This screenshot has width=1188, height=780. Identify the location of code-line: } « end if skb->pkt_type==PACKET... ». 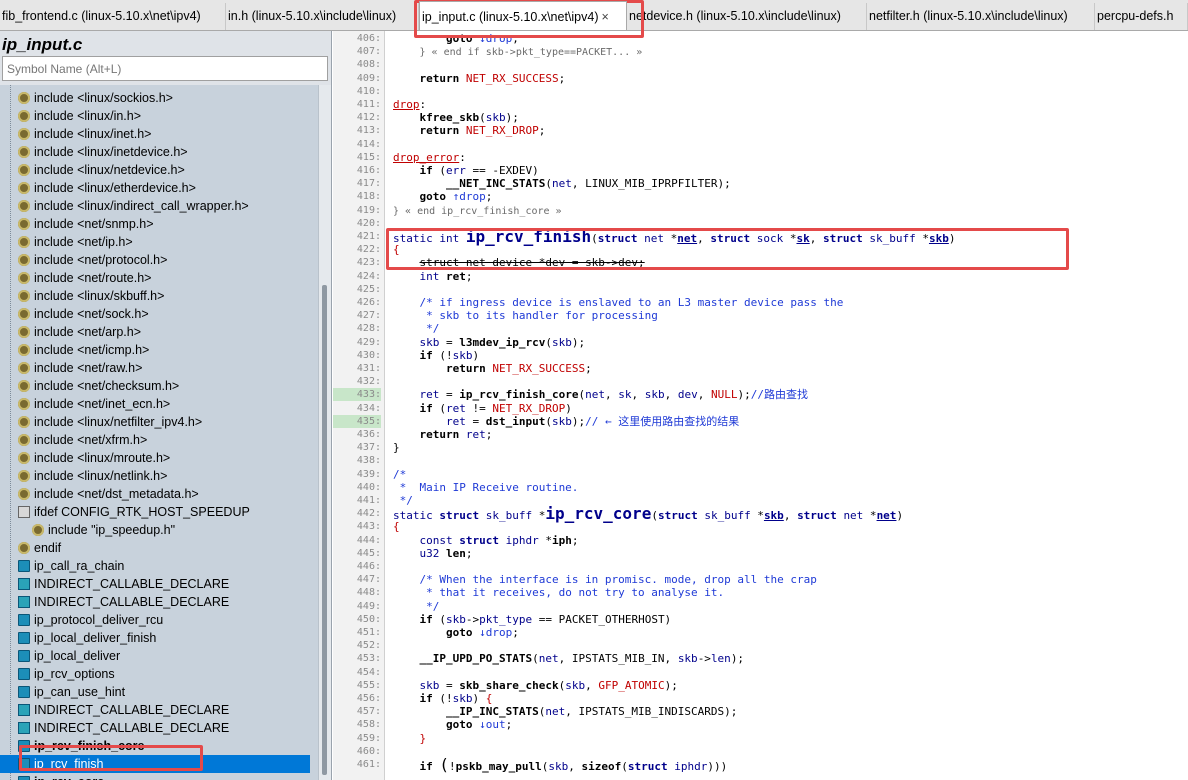
(518, 52).